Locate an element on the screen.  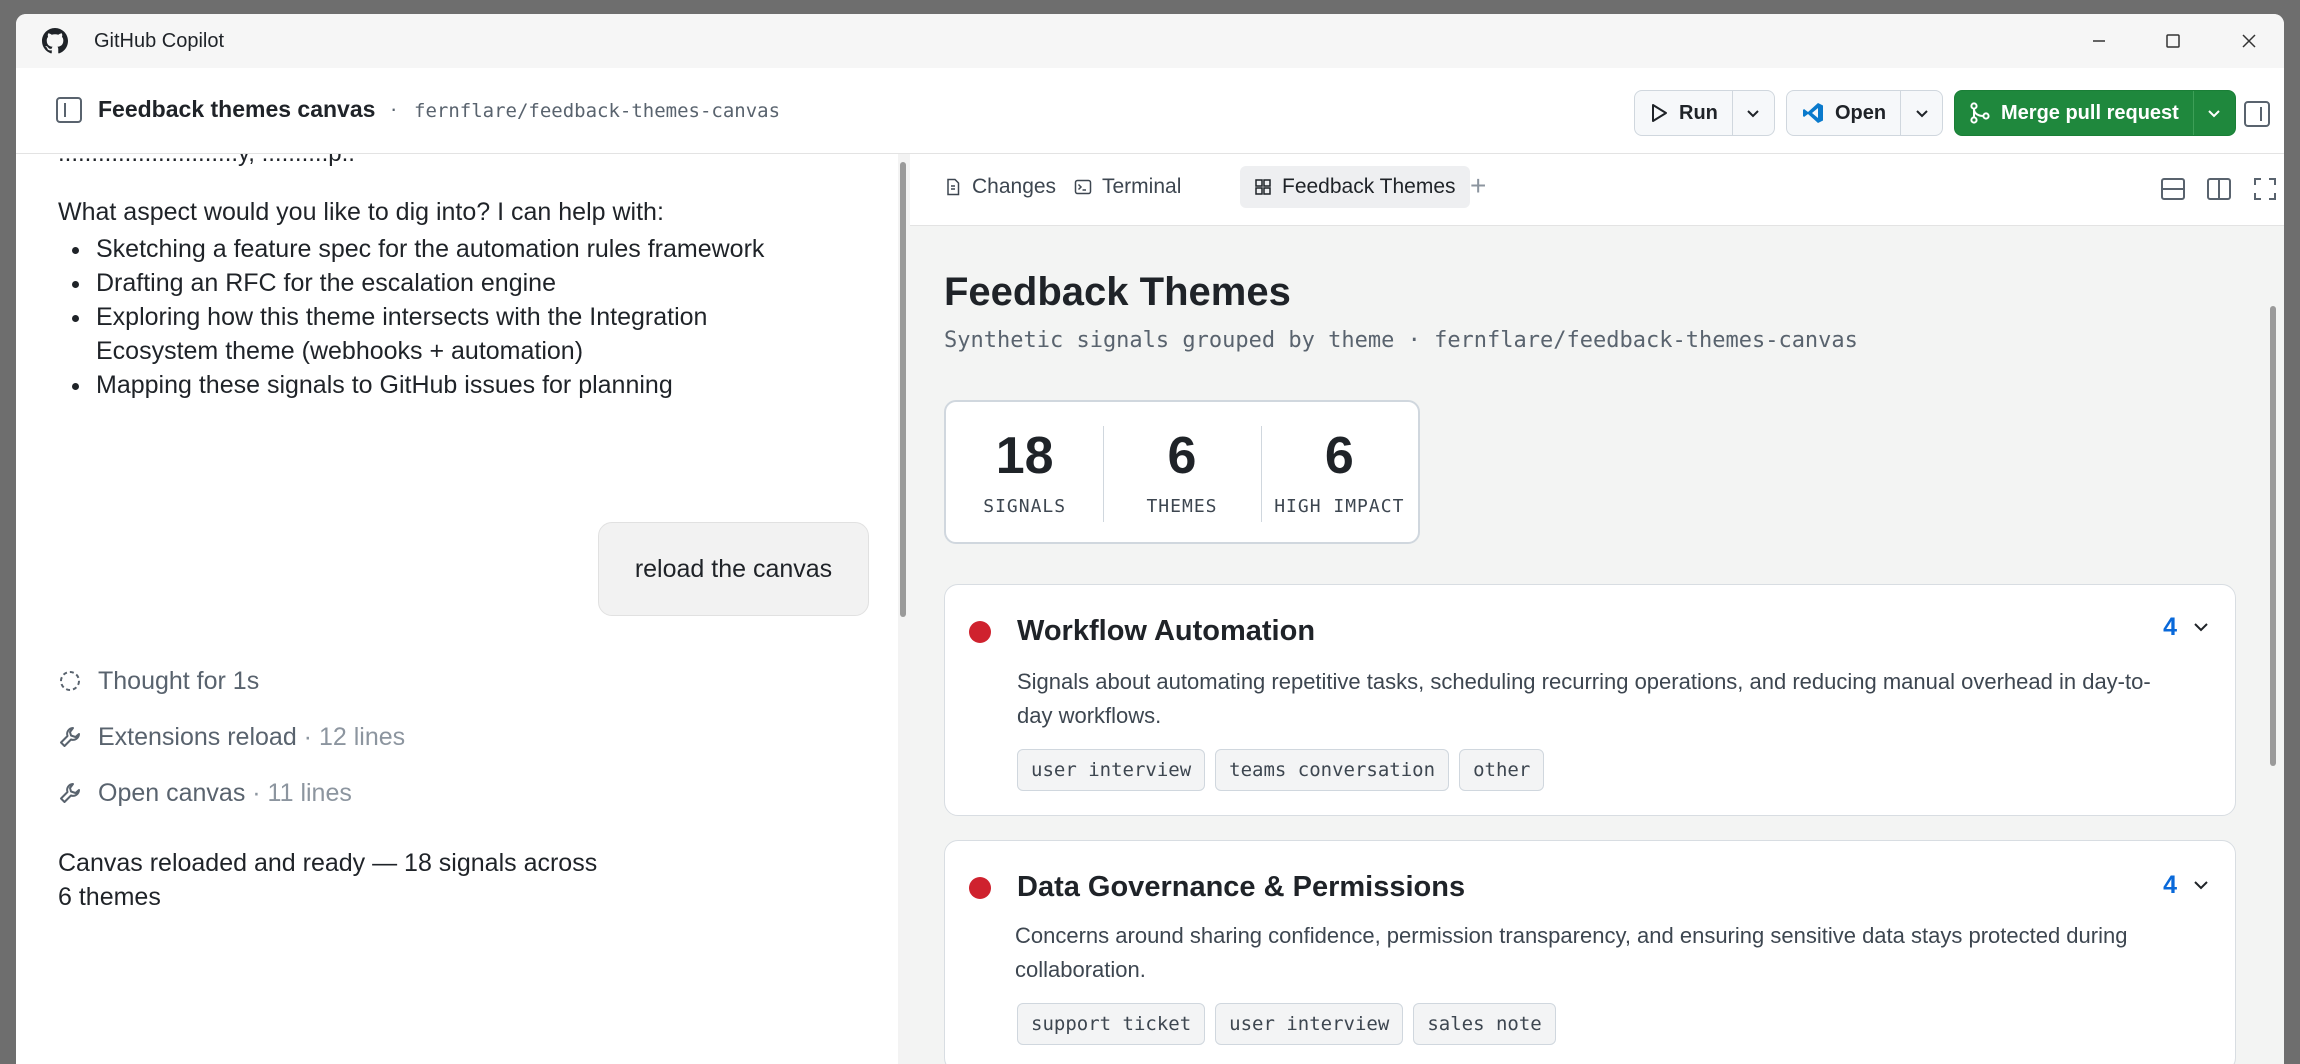
minimize-button is located at coordinates (2099, 41).